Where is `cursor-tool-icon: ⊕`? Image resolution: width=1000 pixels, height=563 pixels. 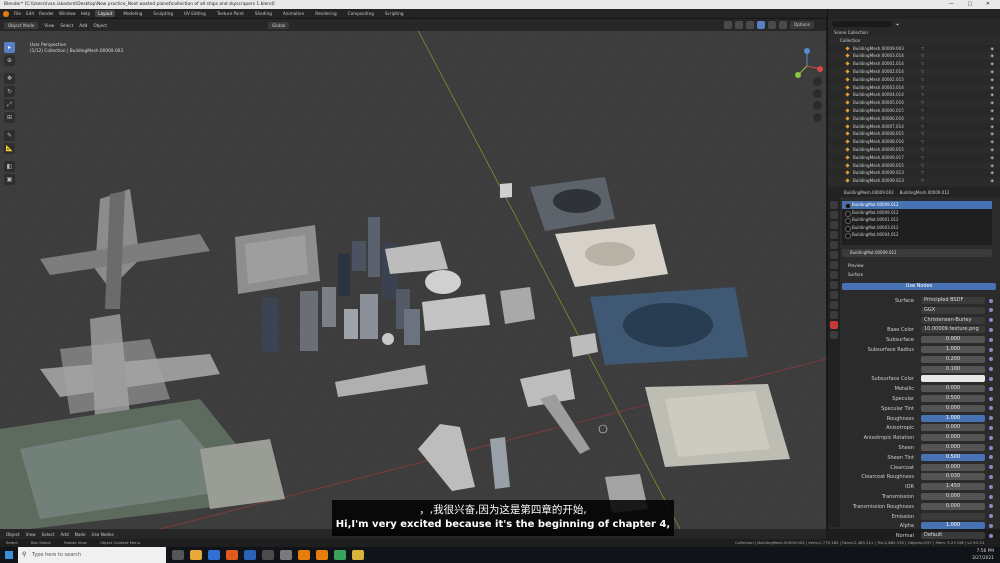 cursor-tool-icon: ⊕ is located at coordinates (9, 60).